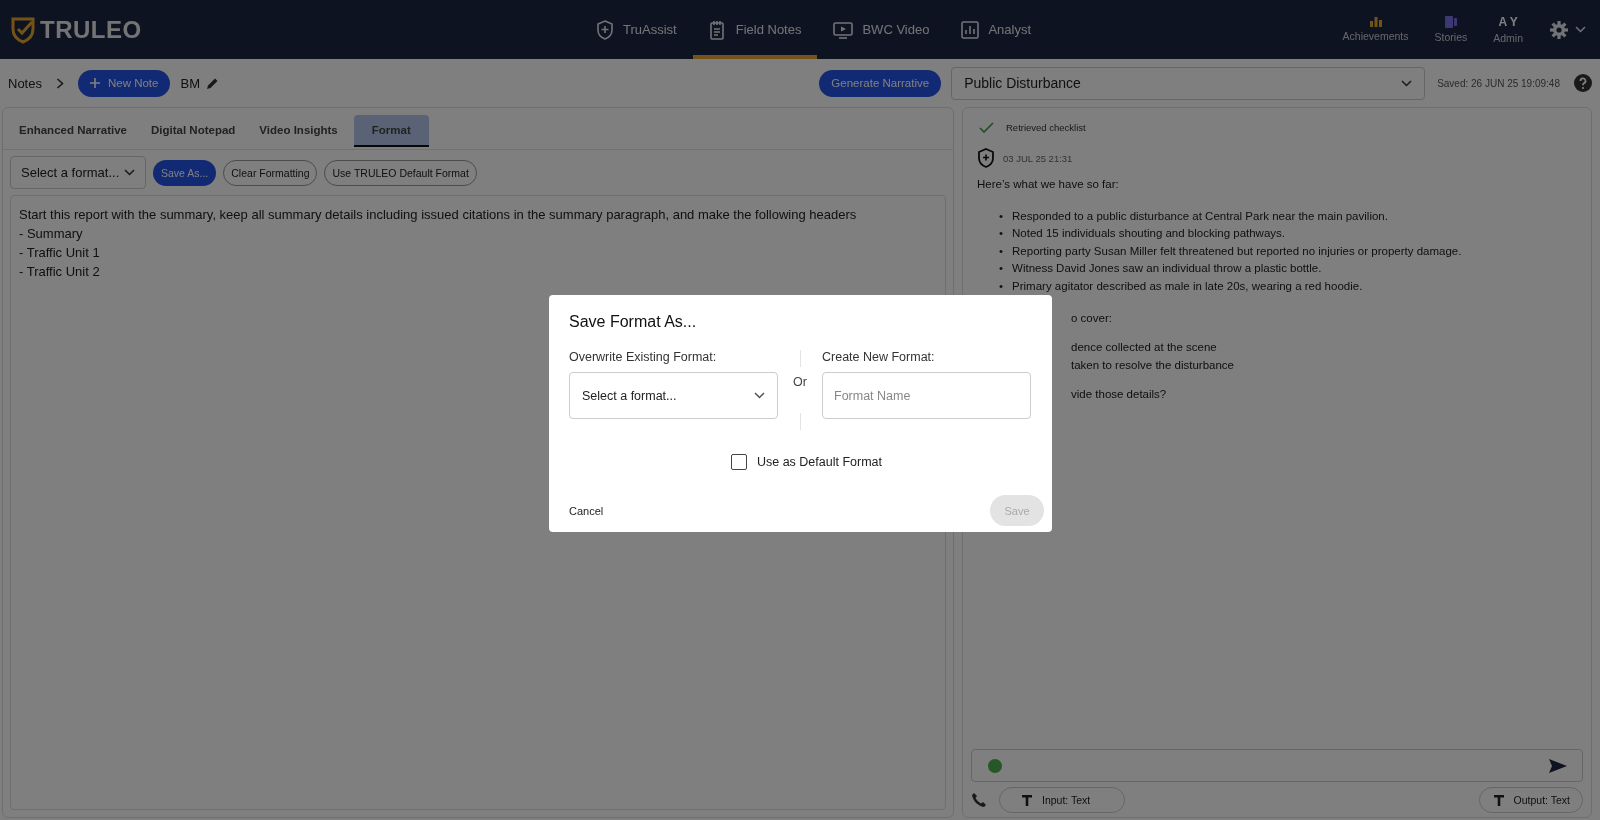 Image resolution: width=1600 pixels, height=820 pixels. Describe the element at coordinates (1237, 251) in the screenshot. I see `bullet-item: Reporting party Susan Miller felt threatened but reported no injuries or property damage.` at that location.